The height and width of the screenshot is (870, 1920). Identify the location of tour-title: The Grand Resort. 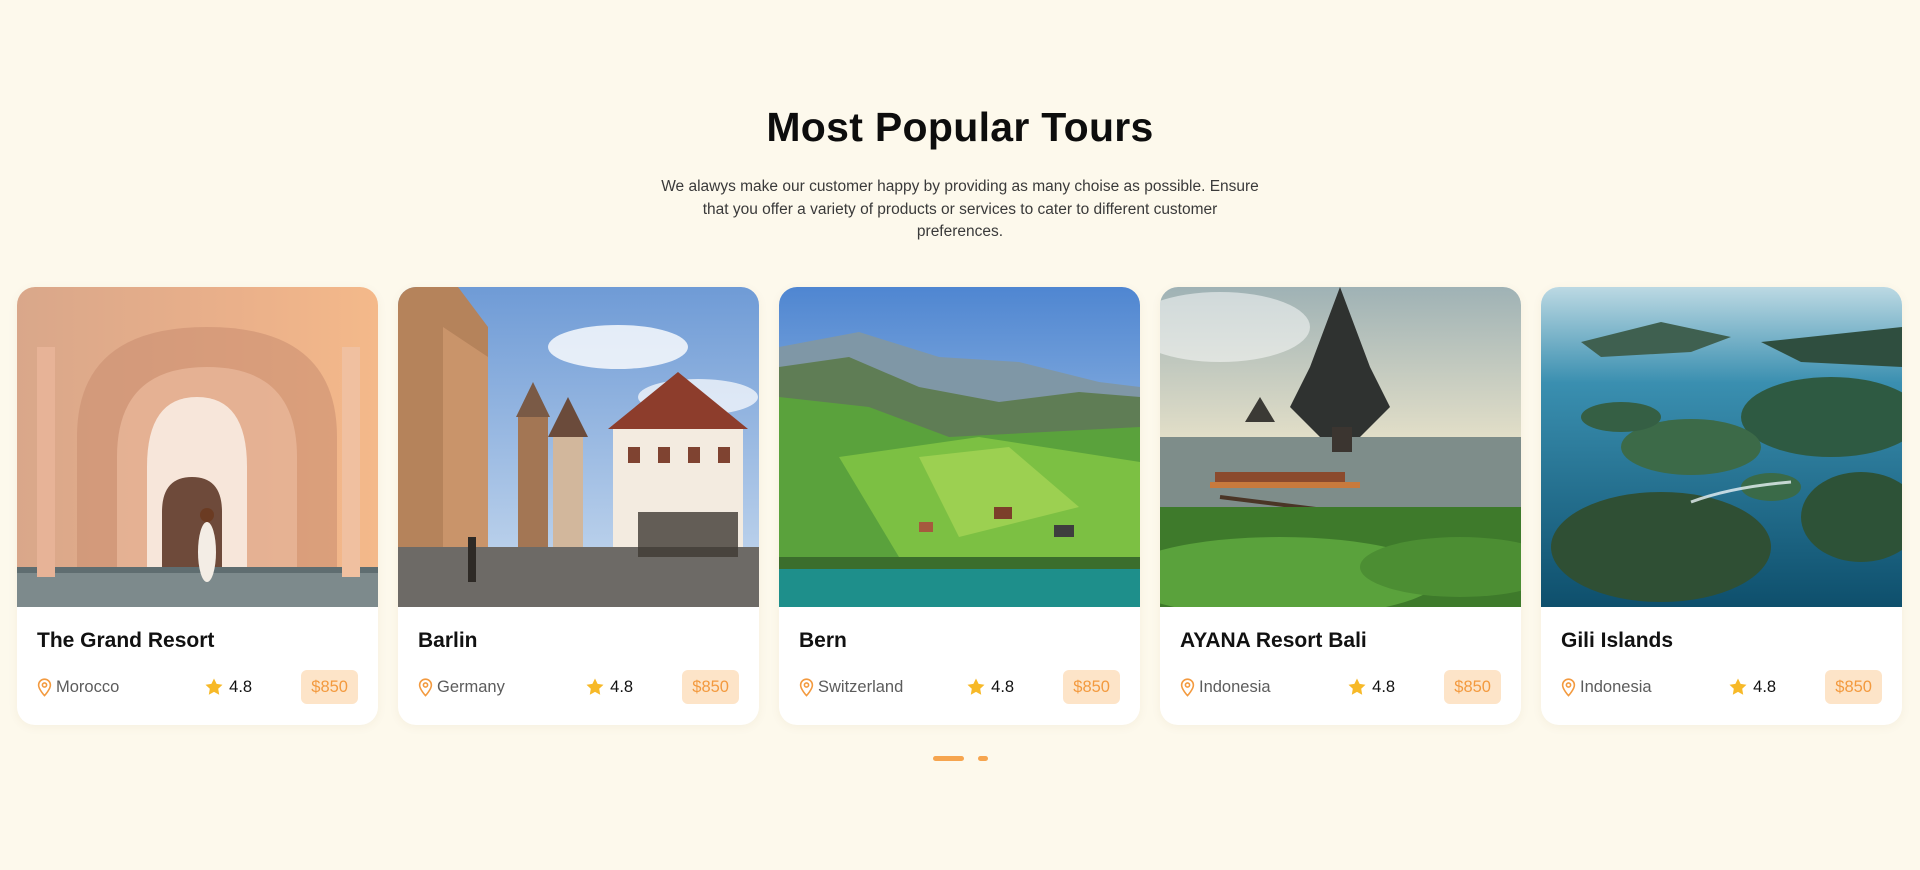
(197, 642).